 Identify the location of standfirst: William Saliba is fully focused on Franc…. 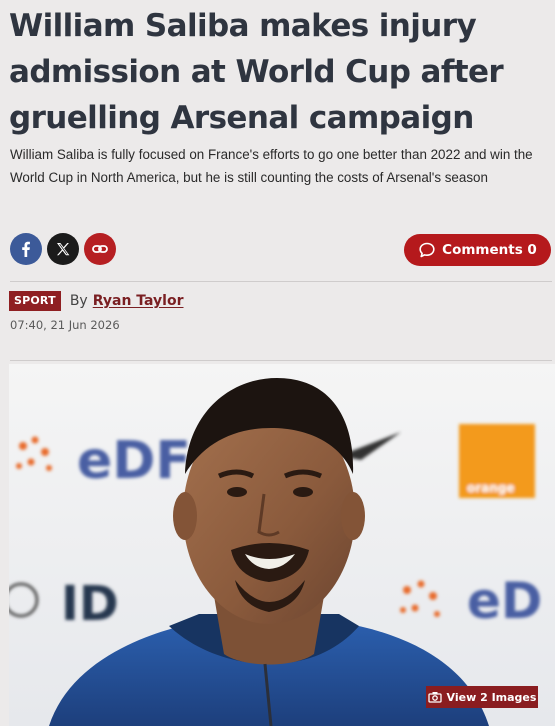
(271, 166).